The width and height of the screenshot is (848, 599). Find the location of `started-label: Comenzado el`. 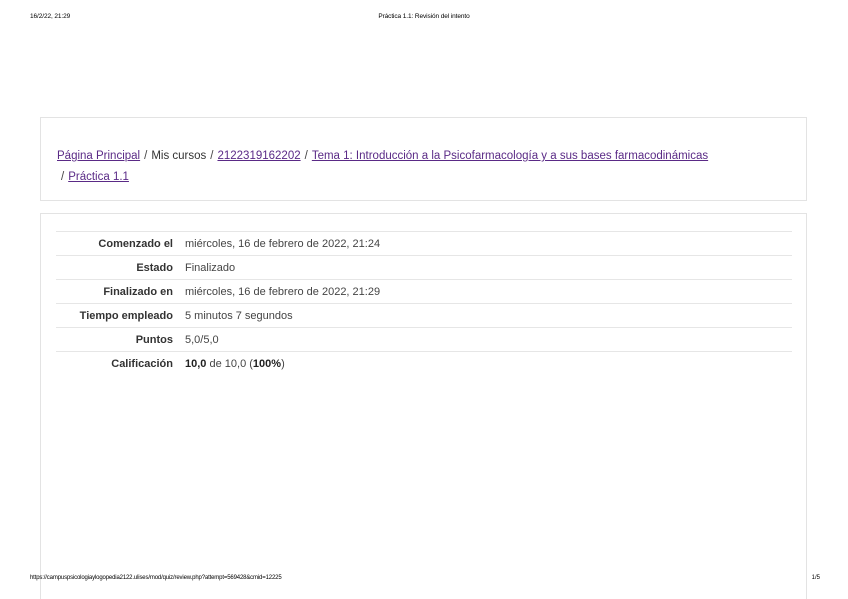

started-label: Comenzado el is located at coordinates (117, 243).